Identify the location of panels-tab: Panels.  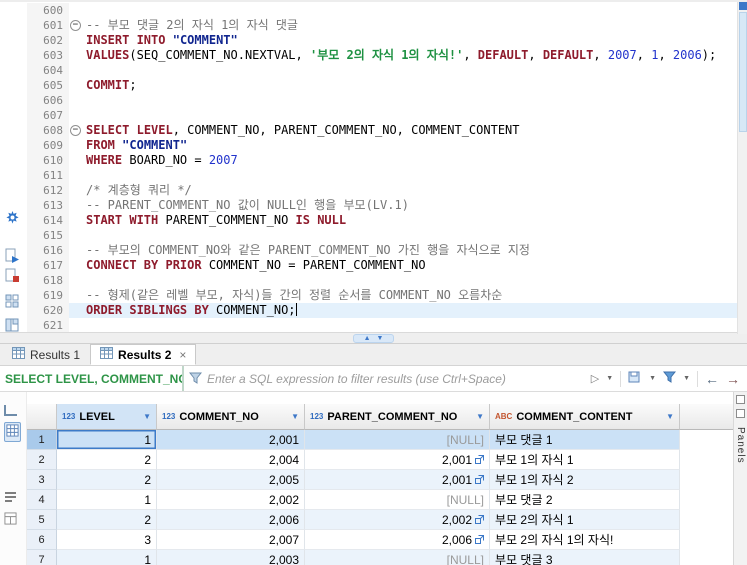
(740, 445).